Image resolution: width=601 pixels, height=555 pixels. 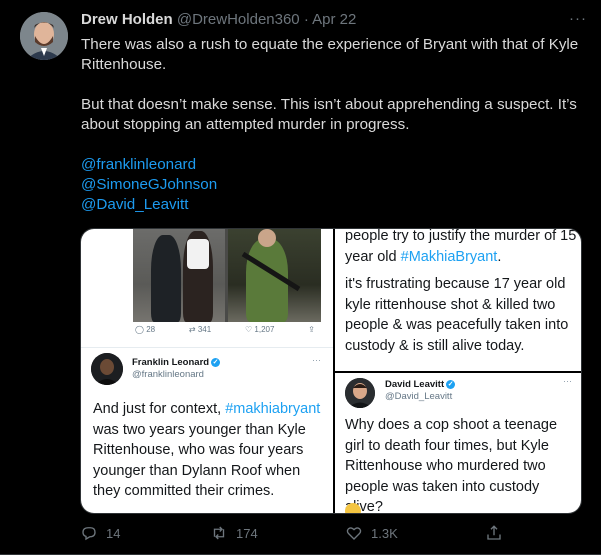 What do you see at coordinates (204, 329) in the screenshot?
I see `embedded-retweets: 341` at bounding box center [204, 329].